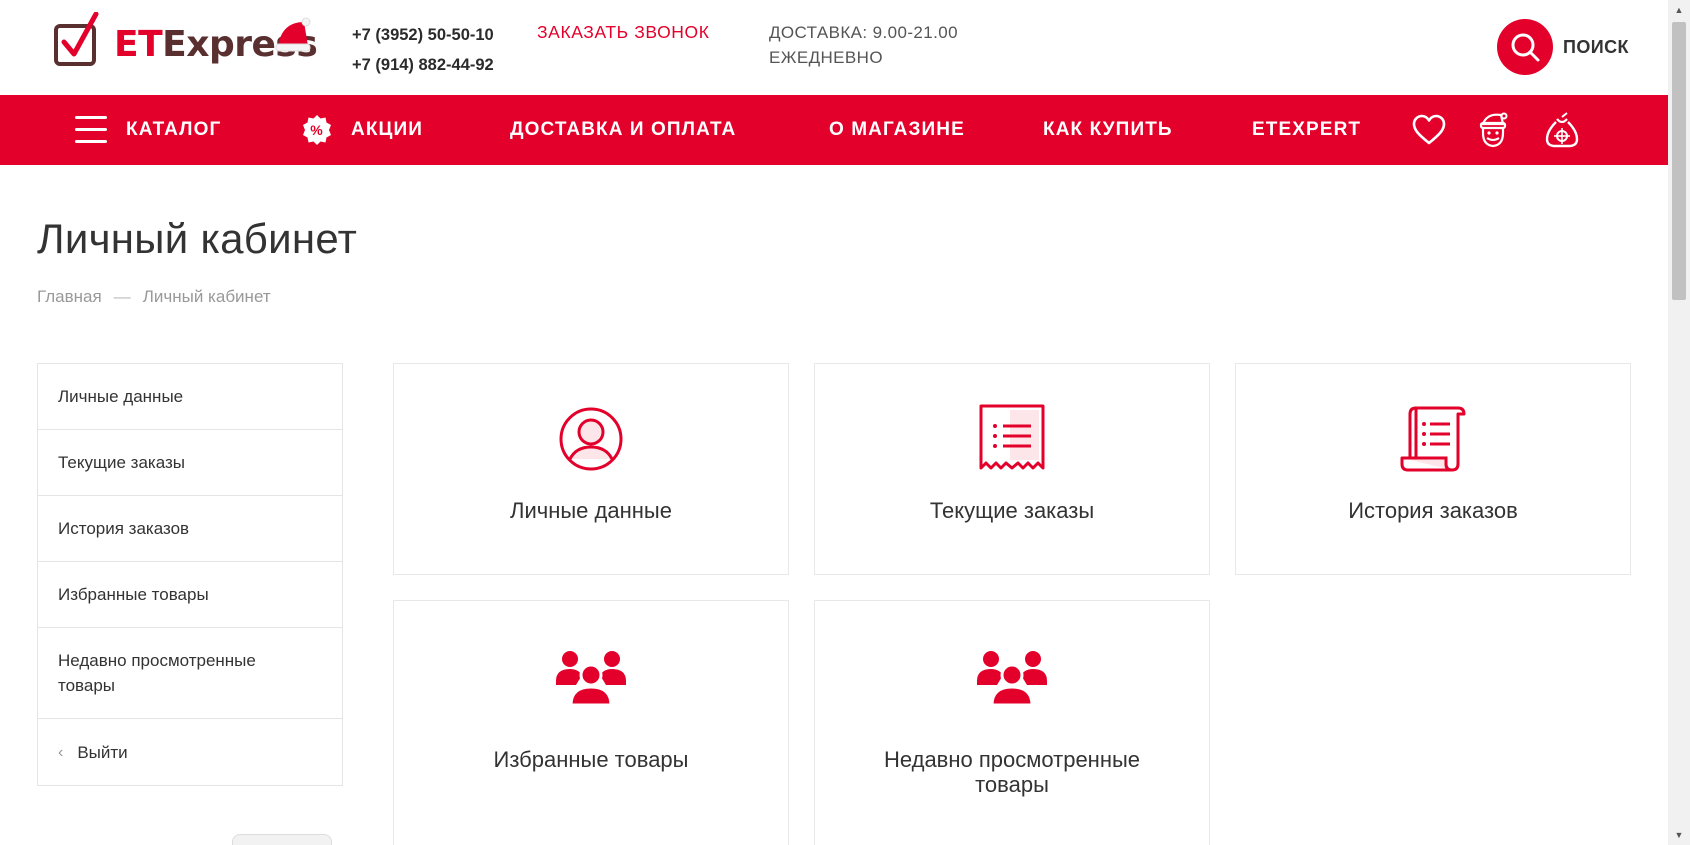 Image resolution: width=1690 pixels, height=845 pixels. I want to click on percent-badge-icon: %, so click(317, 130).